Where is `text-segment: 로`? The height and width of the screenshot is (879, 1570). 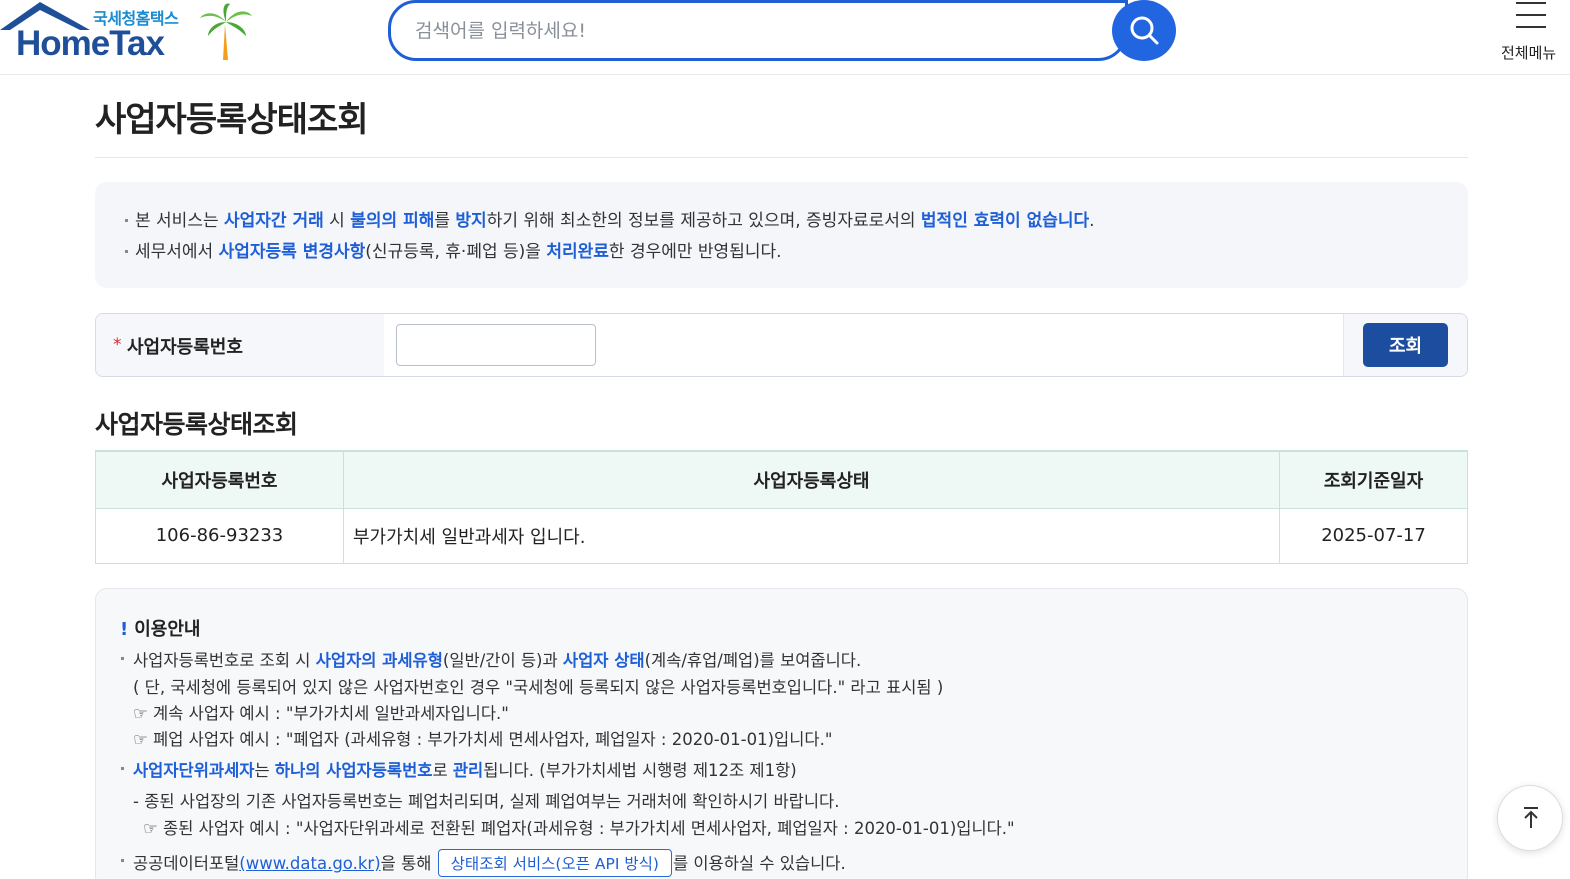 text-segment: 로 is located at coordinates (442, 770).